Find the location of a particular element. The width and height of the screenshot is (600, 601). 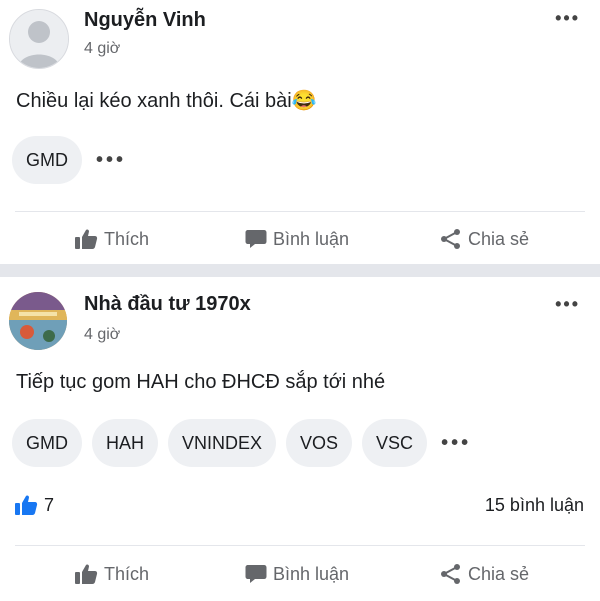

person-silhouette-icon is located at coordinates (39, 39).